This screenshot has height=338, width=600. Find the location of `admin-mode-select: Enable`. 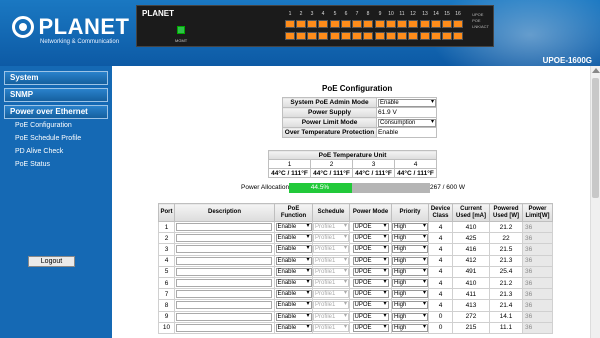

admin-mode-select: Enable is located at coordinates (407, 102).